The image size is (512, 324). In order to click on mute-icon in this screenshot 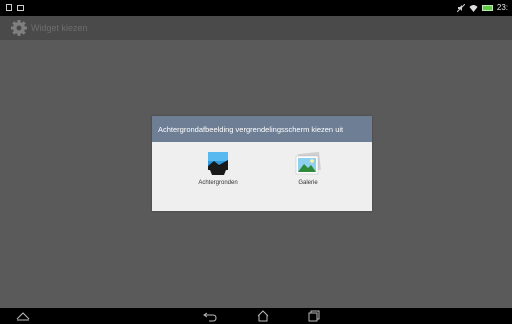, I will do `click(460, 7)`.